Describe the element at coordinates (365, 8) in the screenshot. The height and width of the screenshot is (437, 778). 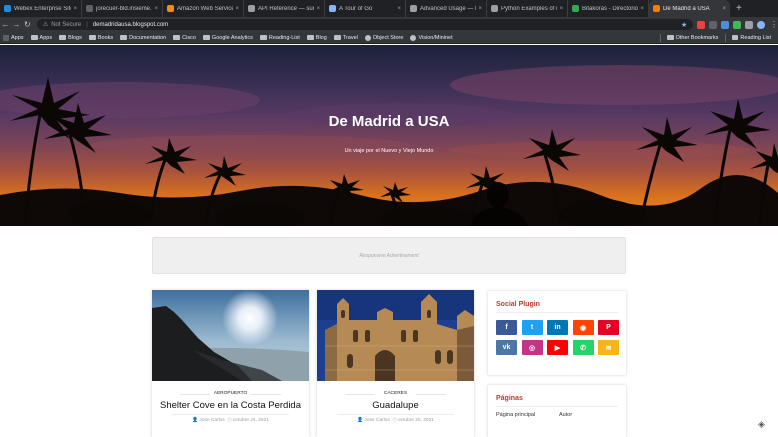
I see `browser-tab: A Tour of Go ×` at that location.